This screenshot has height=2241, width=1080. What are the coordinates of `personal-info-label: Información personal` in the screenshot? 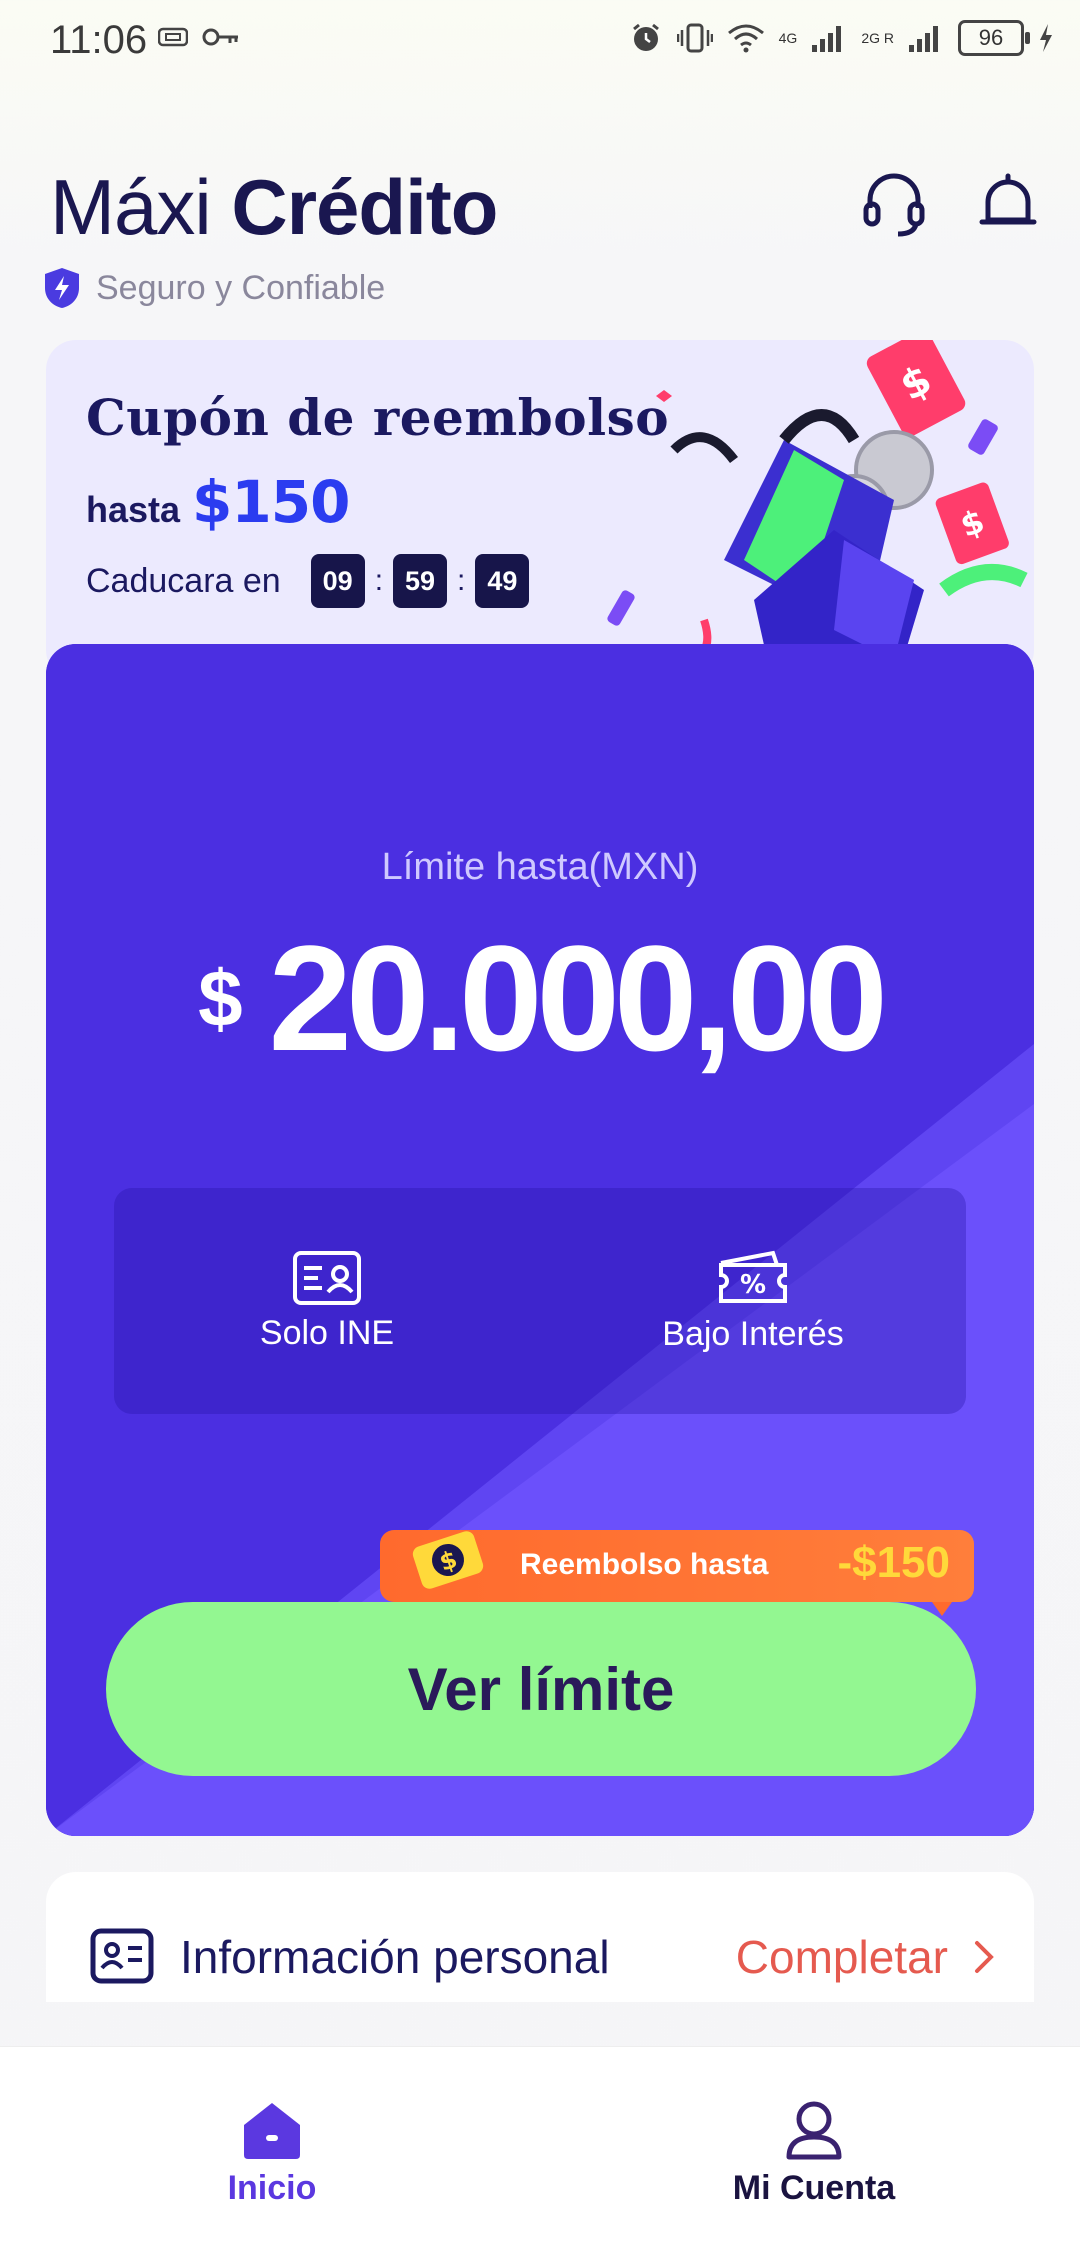 It's located at (395, 1957).